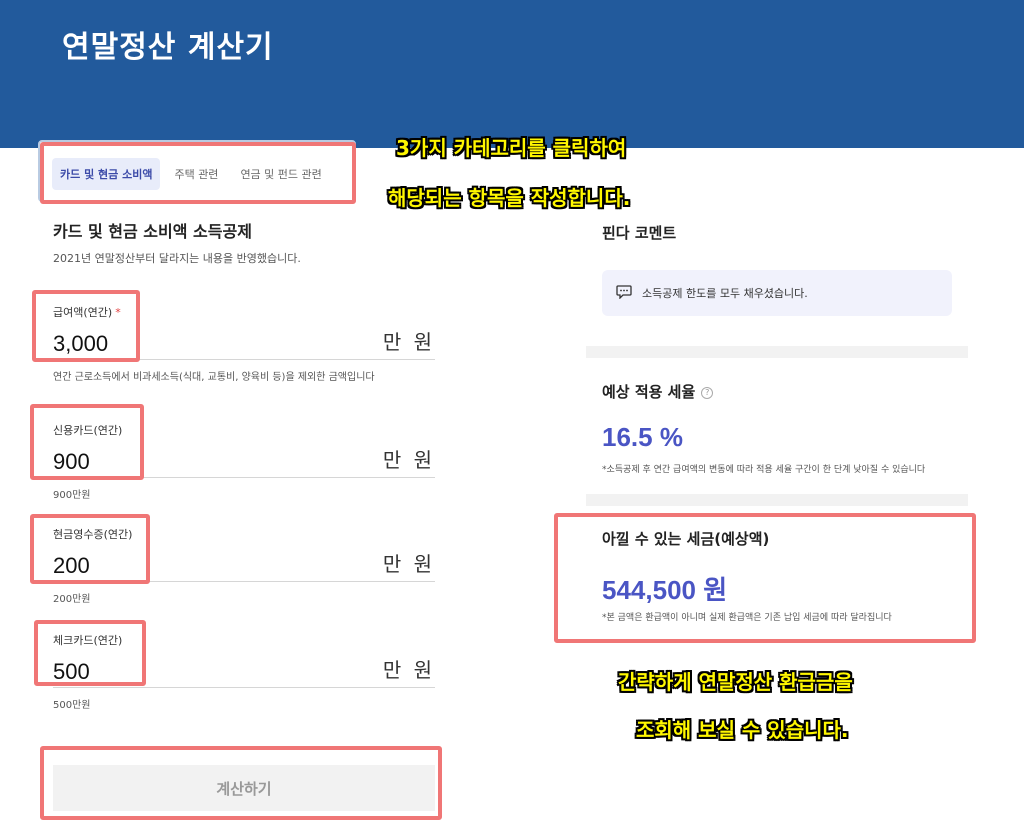 The width and height of the screenshot is (1024, 828). Describe the element at coordinates (408, 342) in the screenshot. I see `salary-unit: 만 원` at that location.